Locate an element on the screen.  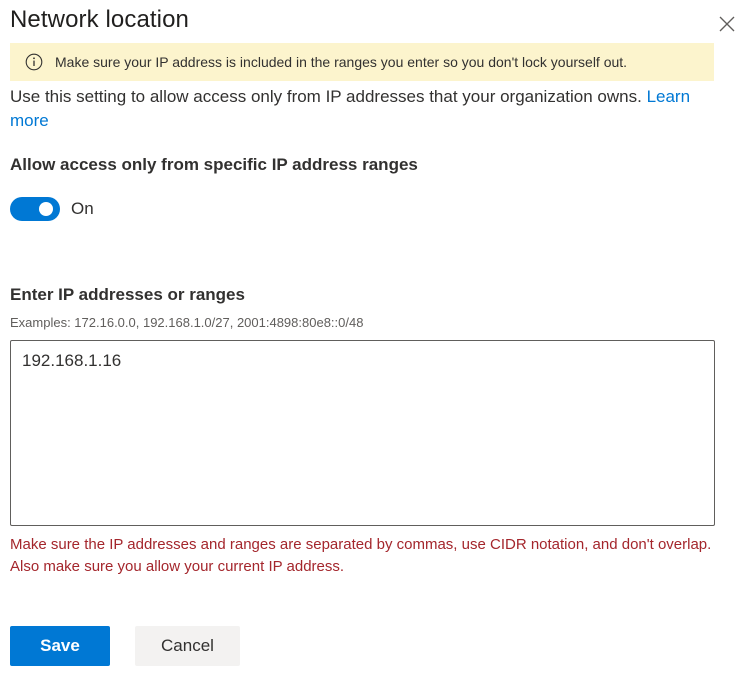
toggle-state-text: On is located at coordinates (82, 208).